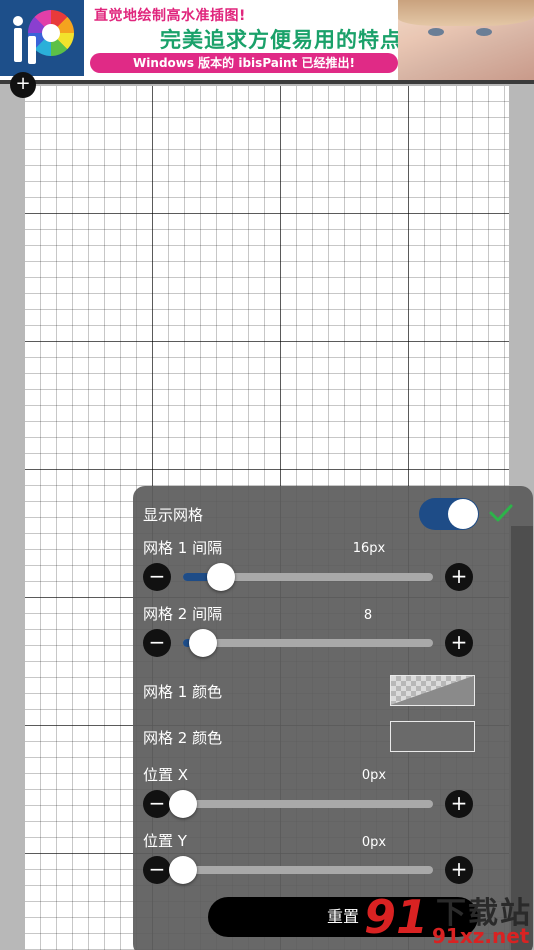 This screenshot has width=534, height=950. Describe the element at coordinates (466, 40) in the screenshot. I see `banner-illustration` at that location.